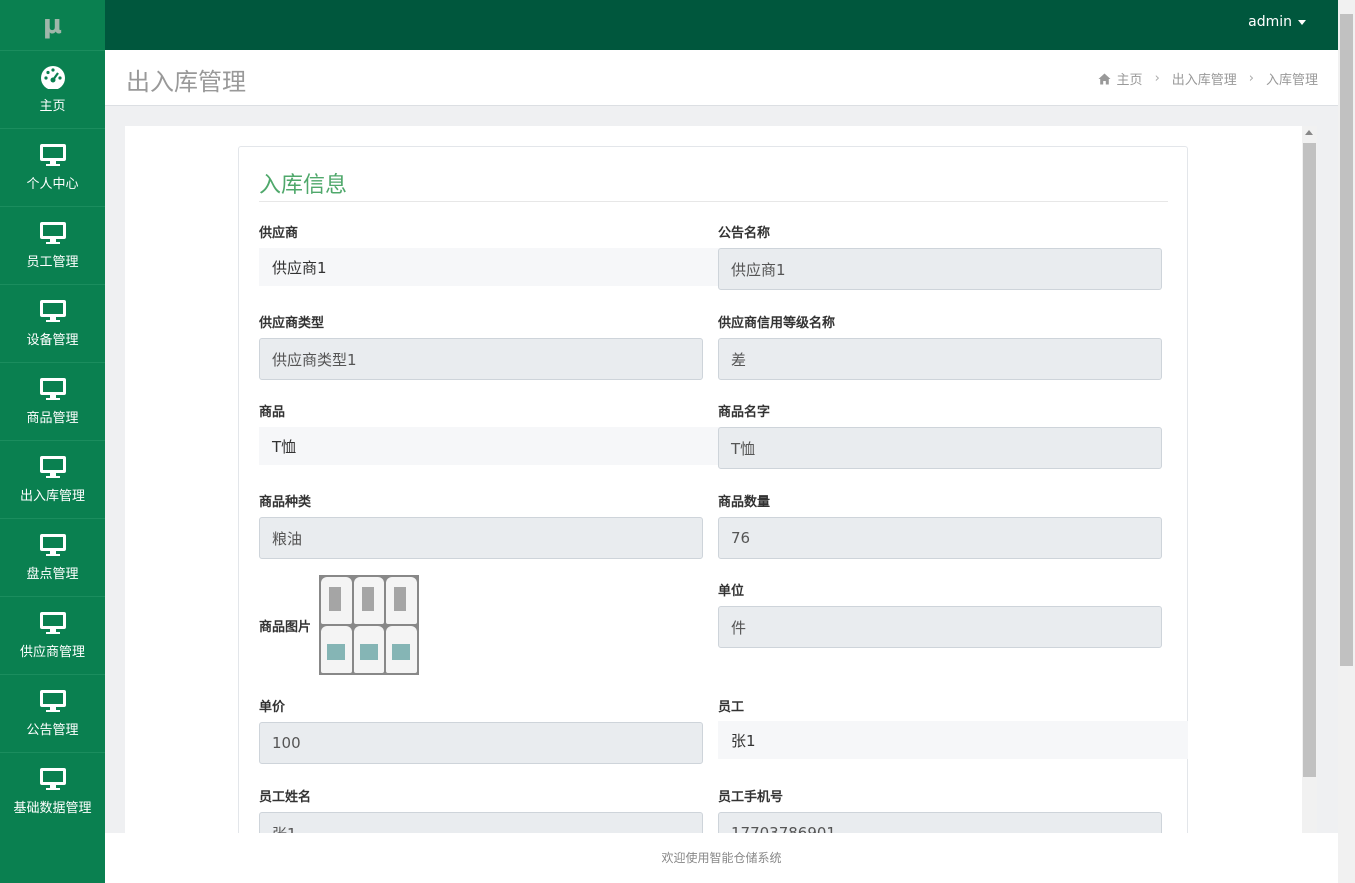 The image size is (1355, 883). What do you see at coordinates (491, 267) in the screenshot?
I see `supplier-select: 供应商1` at bounding box center [491, 267].